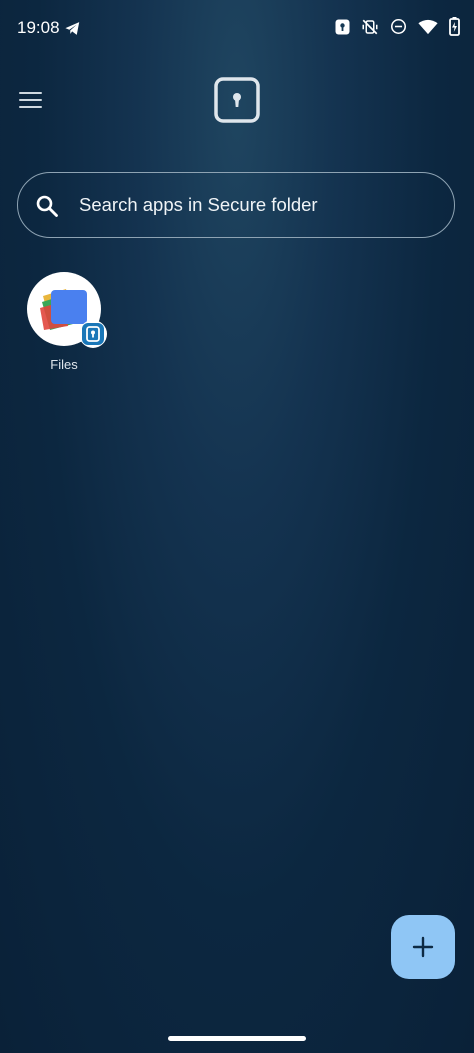 This screenshot has width=474, height=1053. Describe the element at coordinates (454, 26) in the screenshot. I see `battery-charging-icon` at that location.